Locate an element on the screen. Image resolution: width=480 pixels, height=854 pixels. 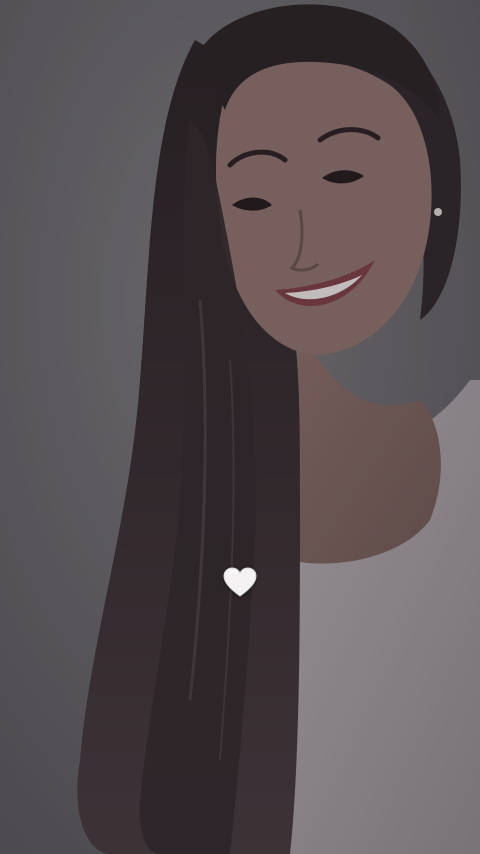
white-heart-icon is located at coordinates (240, 582).